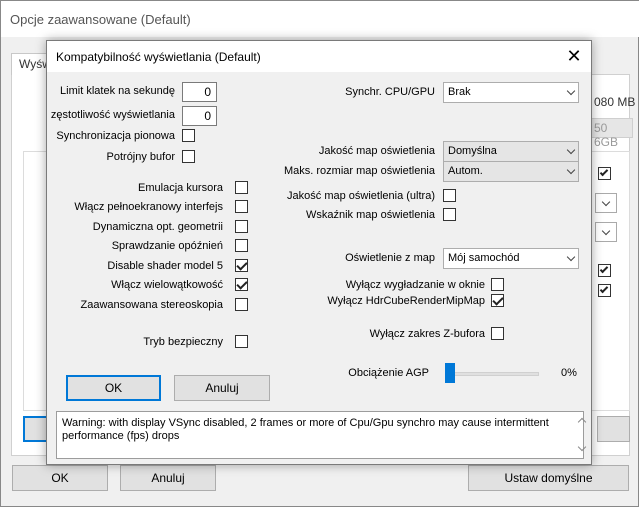 This screenshot has width=639, height=507. What do you see at coordinates (582, 435) in the screenshot?
I see `warning-scrollbar` at bounding box center [582, 435].